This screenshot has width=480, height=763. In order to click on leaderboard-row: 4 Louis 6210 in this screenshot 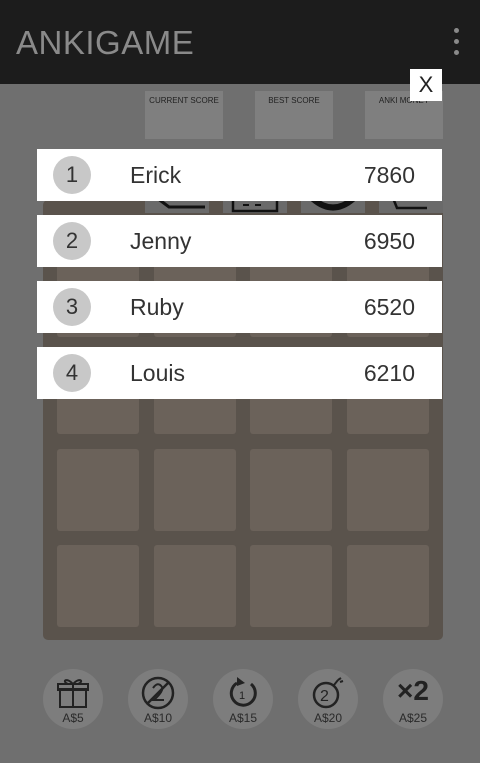, I will do `click(239, 373)`.